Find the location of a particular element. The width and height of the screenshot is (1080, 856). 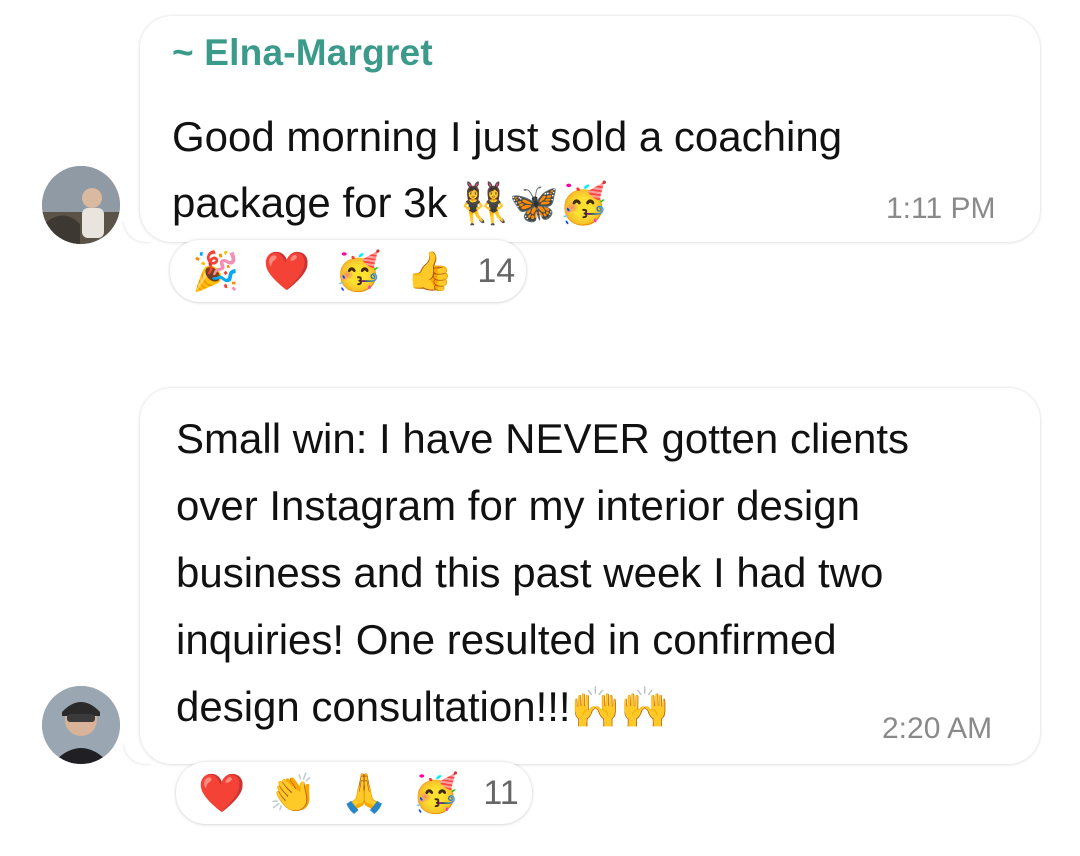

reaction-count: 14 is located at coordinates (496, 270).